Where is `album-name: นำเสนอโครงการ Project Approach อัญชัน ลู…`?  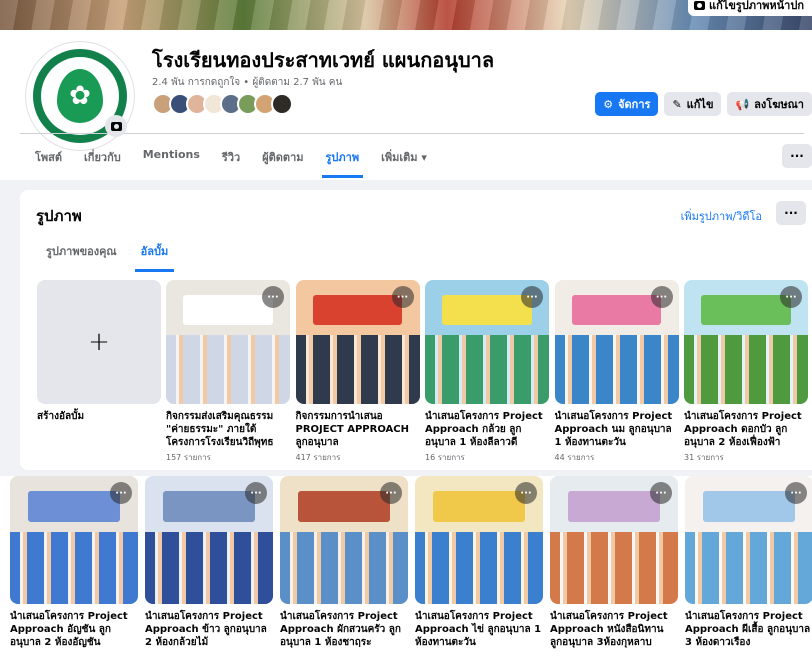 album-name: นำเสนอโครงการ Project Approach อัญชัน ลู… is located at coordinates (74, 629).